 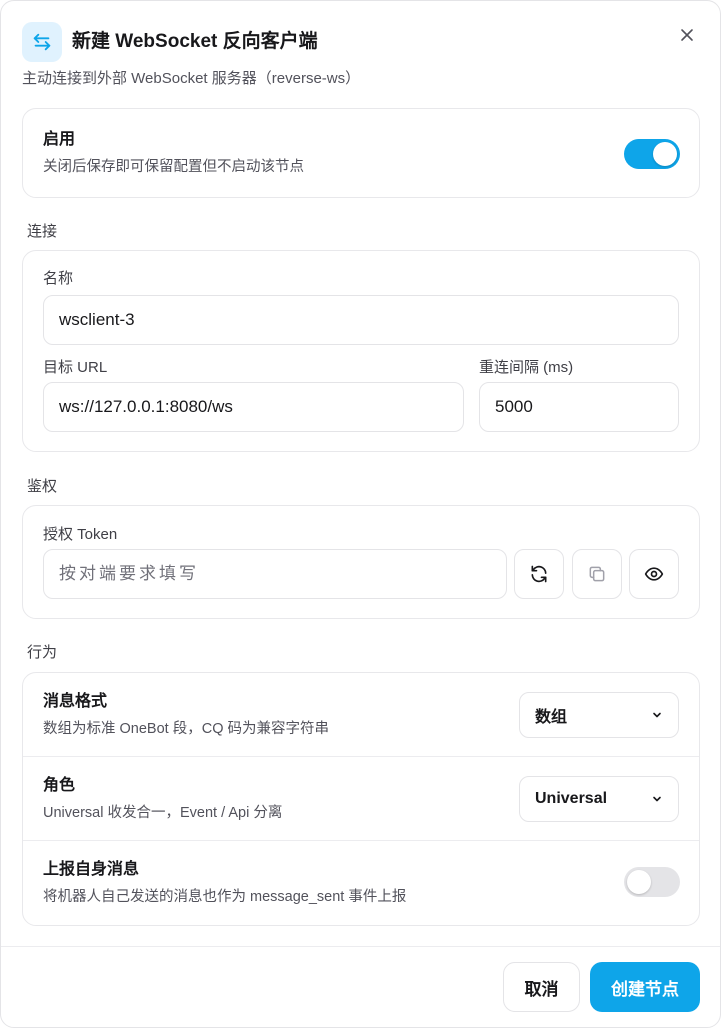 I want to click on close-button, so click(x=687, y=35).